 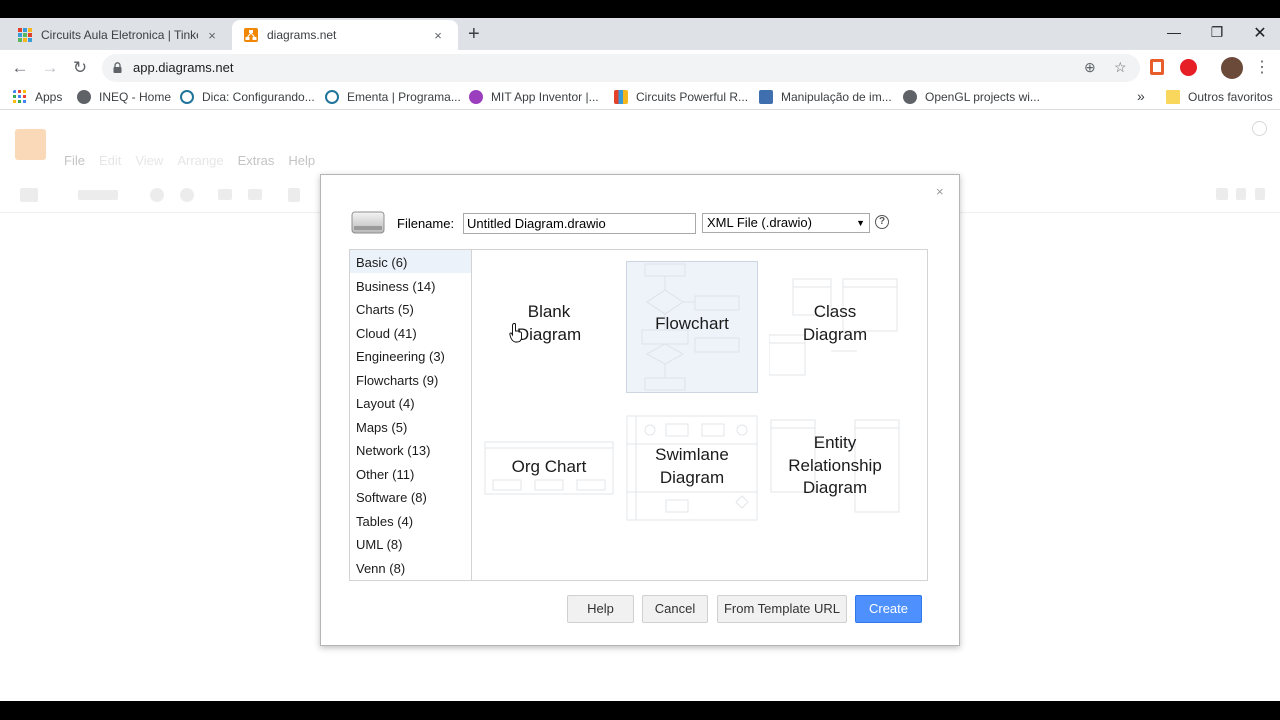 I want to click on address-bar: app.diagrams.net ⊕ ☆, so click(x=621, y=68).